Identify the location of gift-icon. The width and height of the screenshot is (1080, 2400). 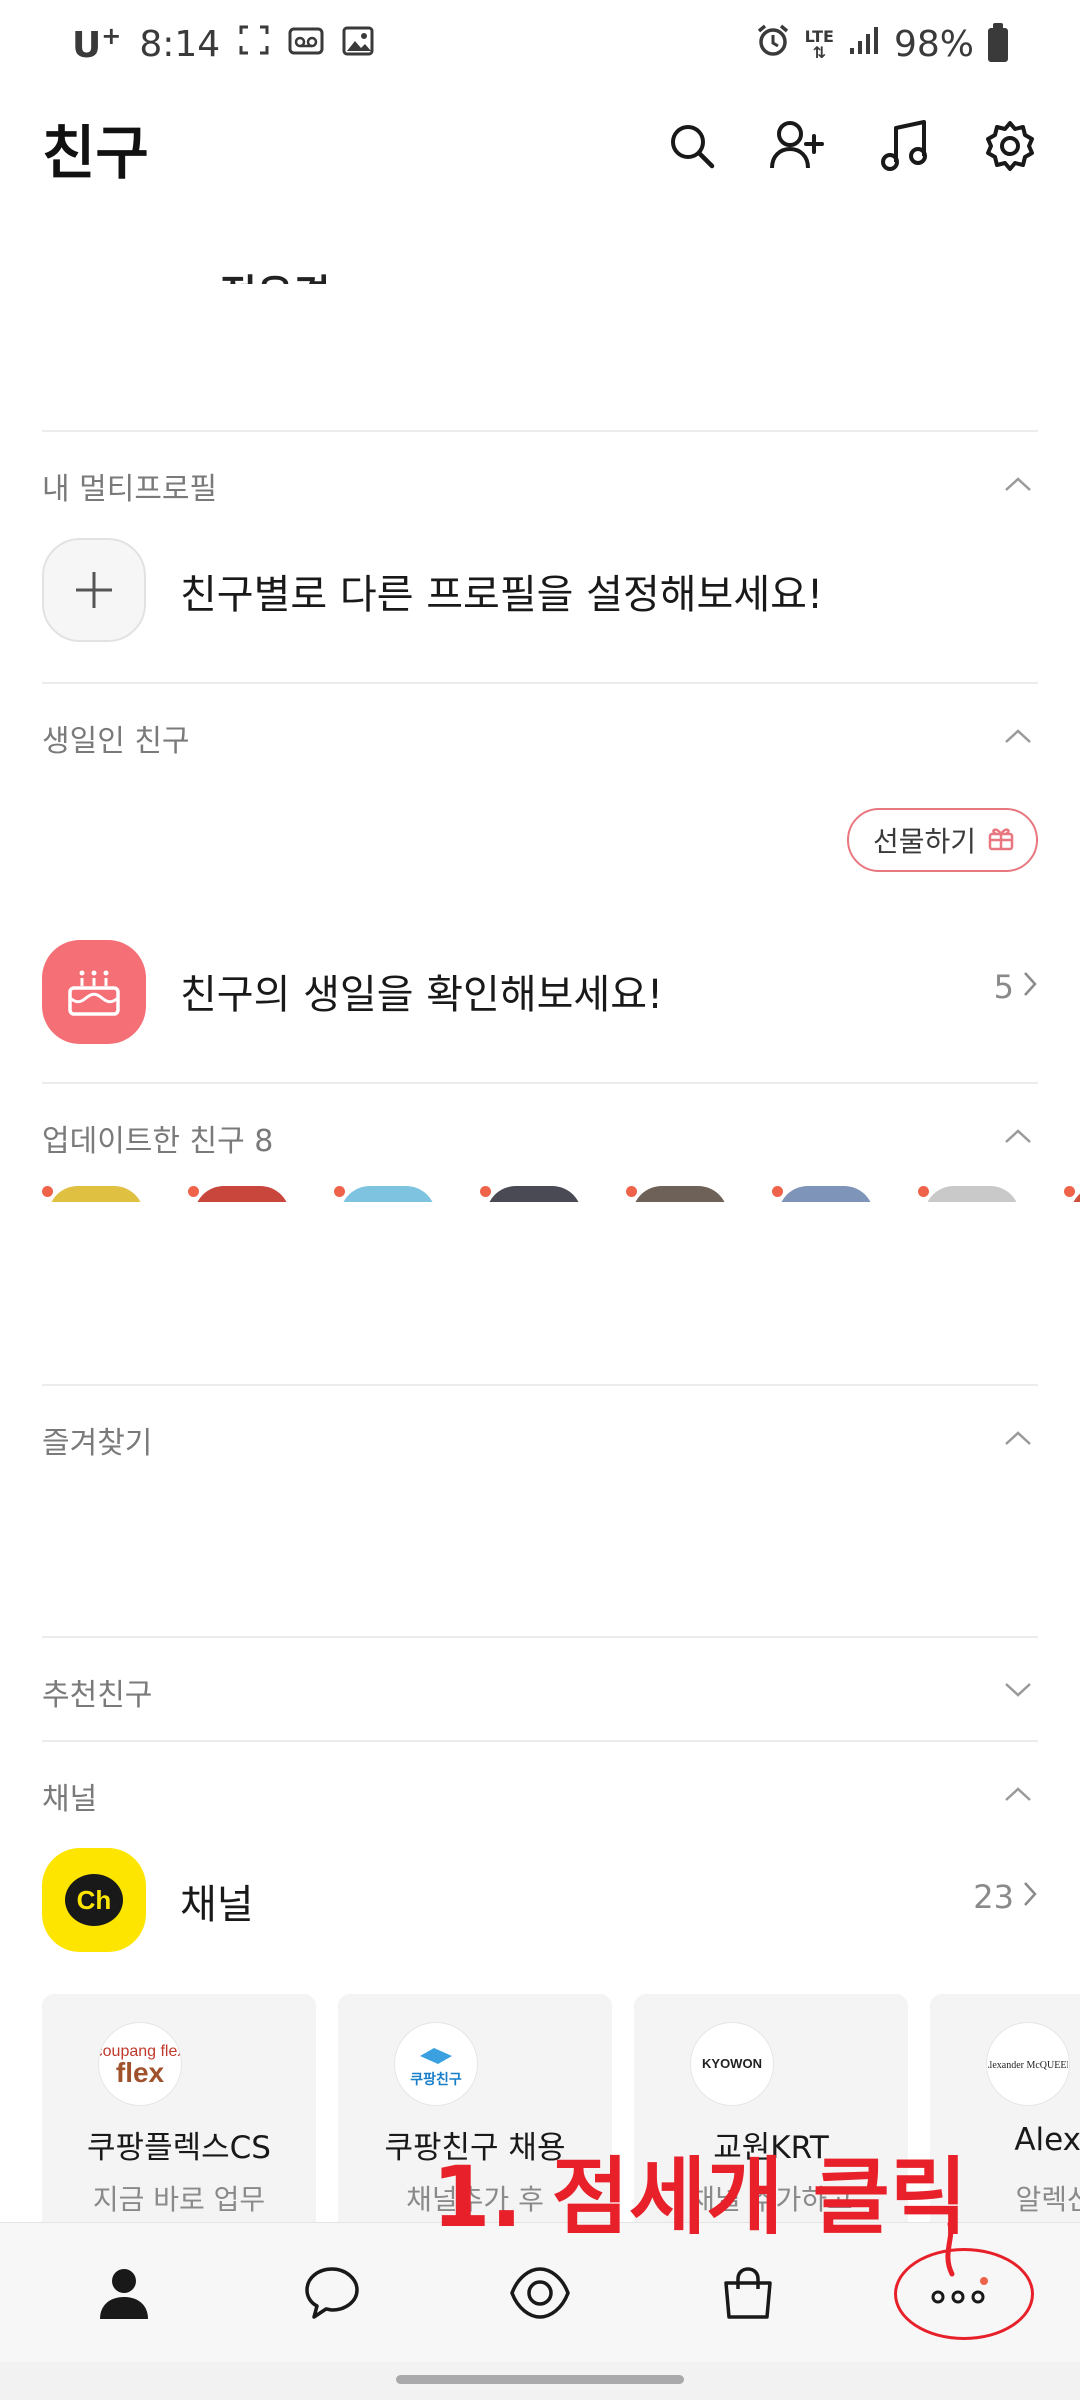
(1001, 840).